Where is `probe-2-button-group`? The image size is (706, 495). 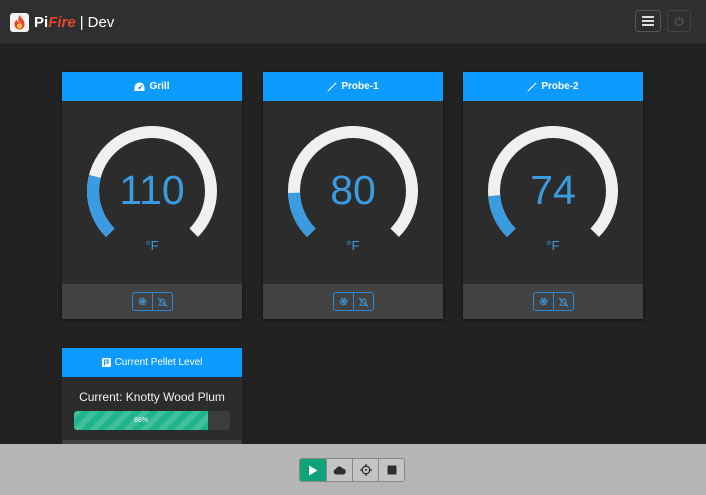
probe-2-button-group is located at coordinates (553, 301).